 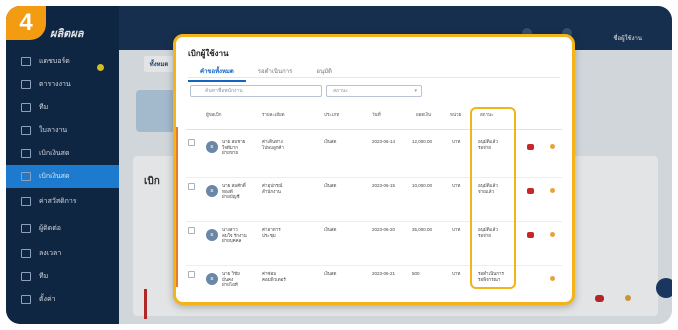 What do you see at coordinates (384, 273) in the screenshot?
I see `cell-date: 2023-06-21` at bounding box center [384, 273].